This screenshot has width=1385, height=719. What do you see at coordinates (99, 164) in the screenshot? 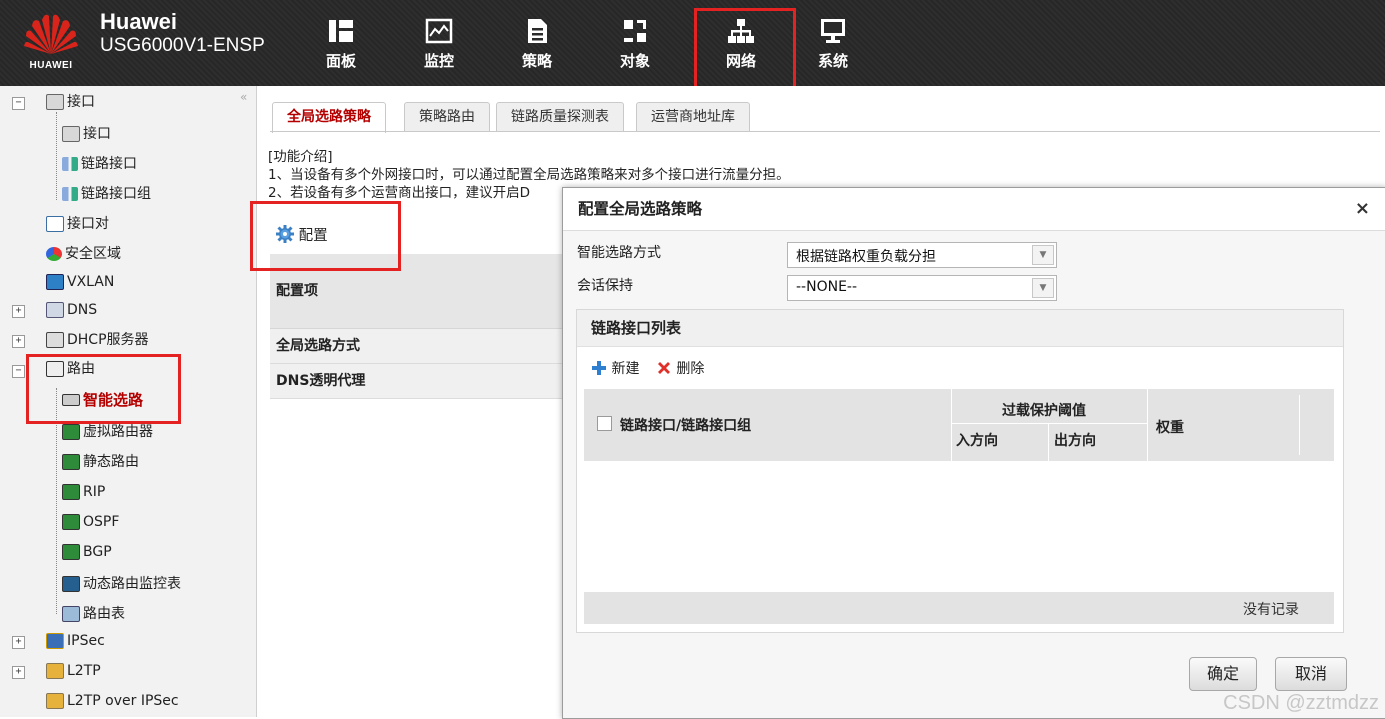
I see `sidebar-item-link-interface: 链路接口` at bounding box center [99, 164].